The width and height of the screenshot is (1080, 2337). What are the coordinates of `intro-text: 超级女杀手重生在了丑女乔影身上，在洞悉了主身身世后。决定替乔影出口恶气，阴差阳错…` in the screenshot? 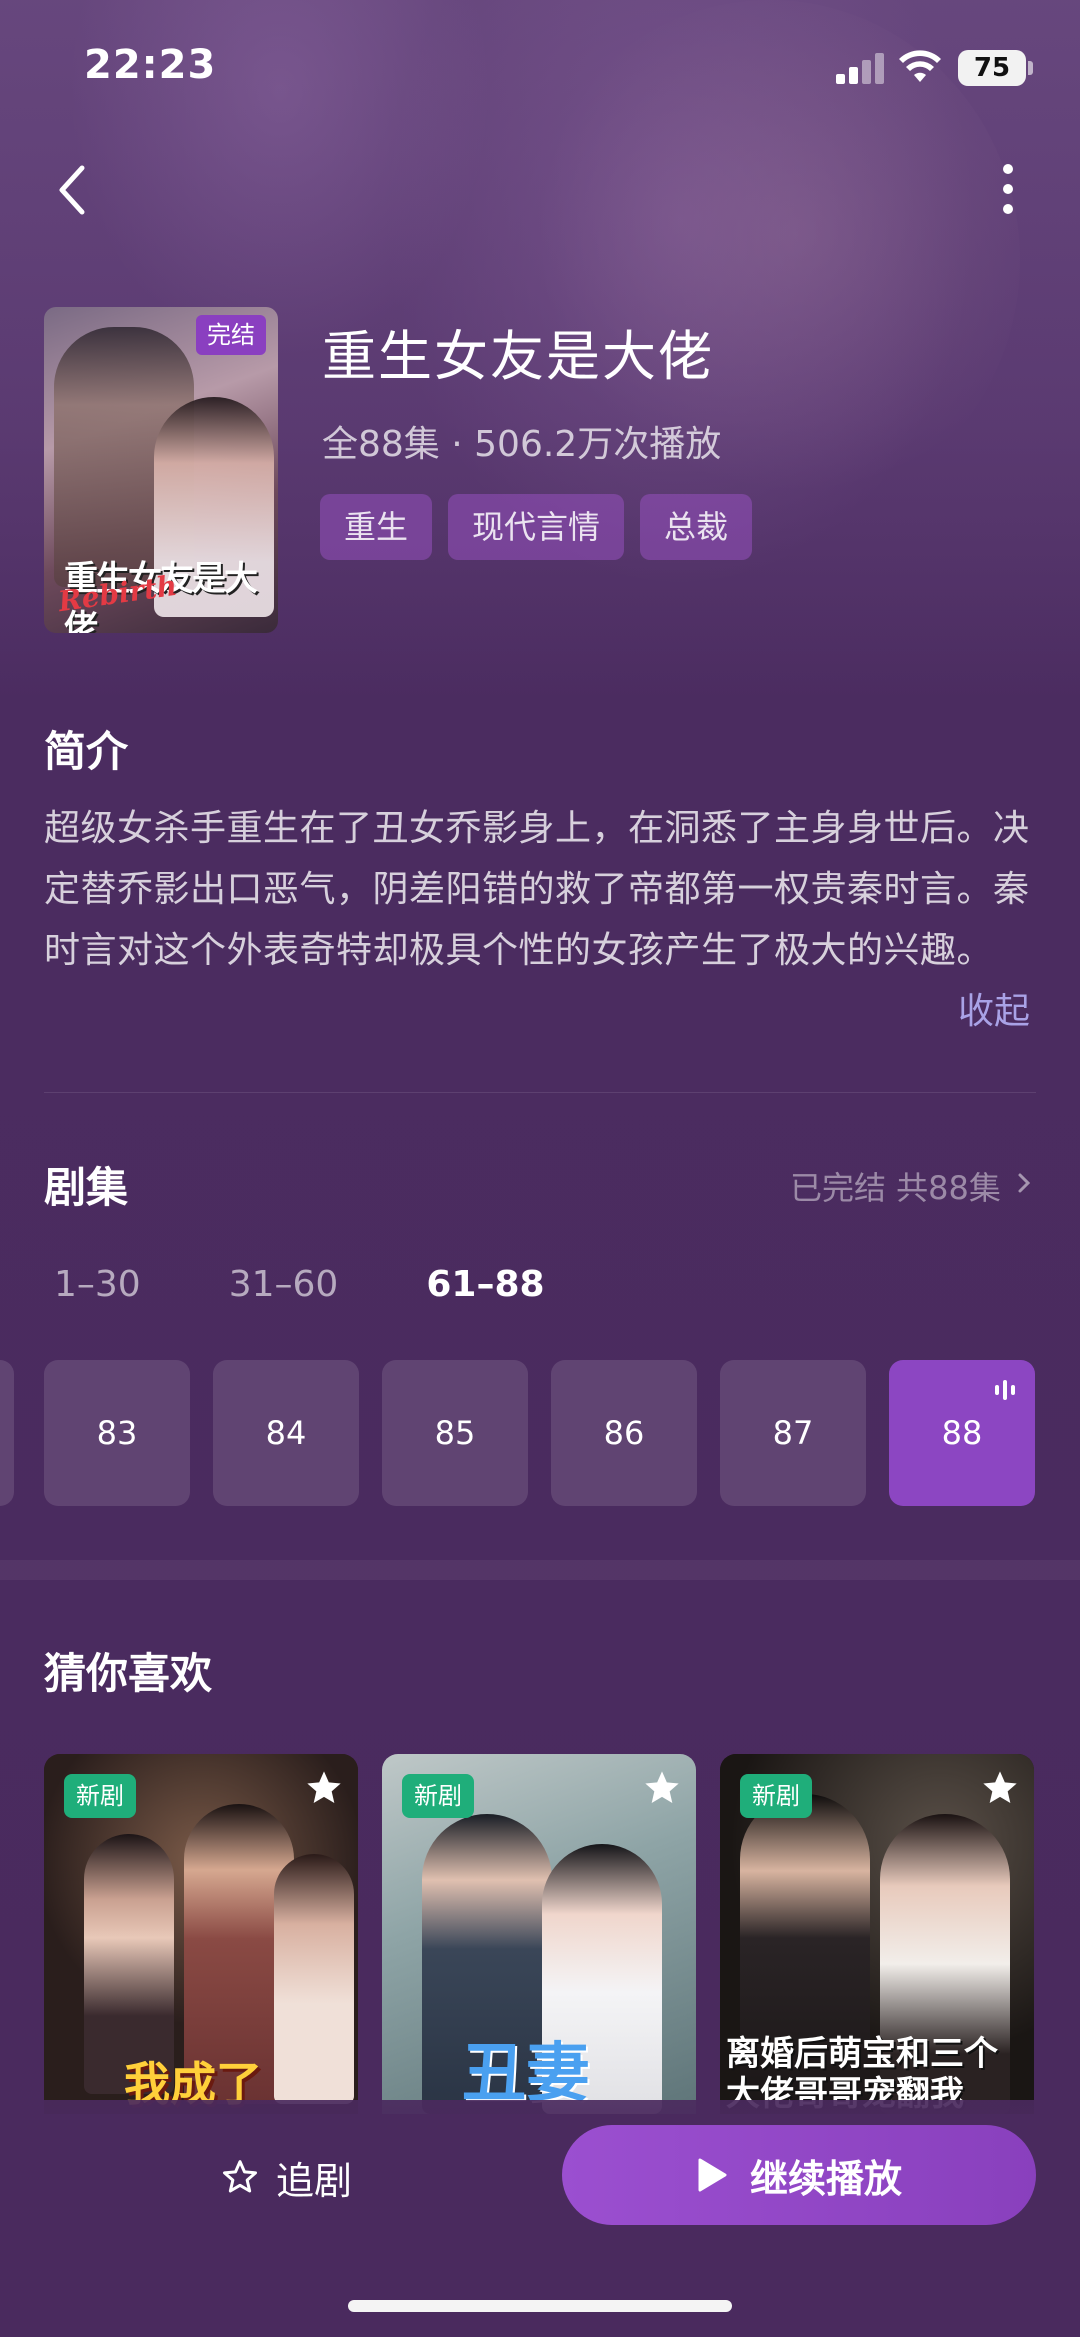 It's located at (537, 889).